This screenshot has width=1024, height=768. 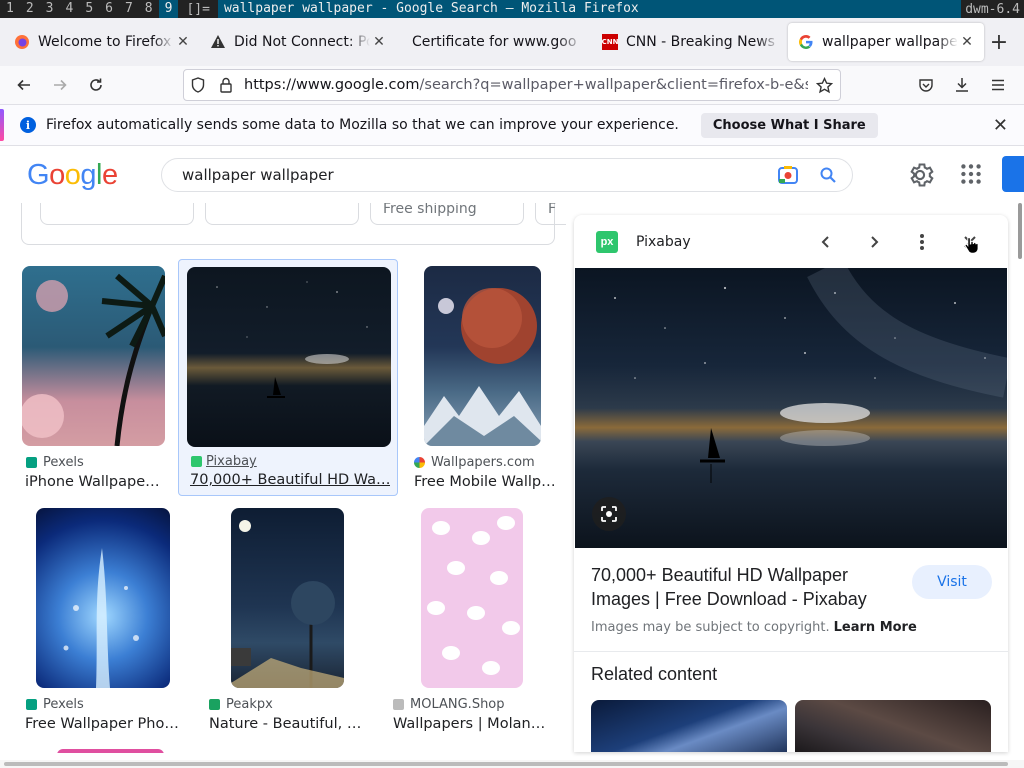 What do you see at coordinates (874, 242) in the screenshot?
I see `chevron-right-icon` at bounding box center [874, 242].